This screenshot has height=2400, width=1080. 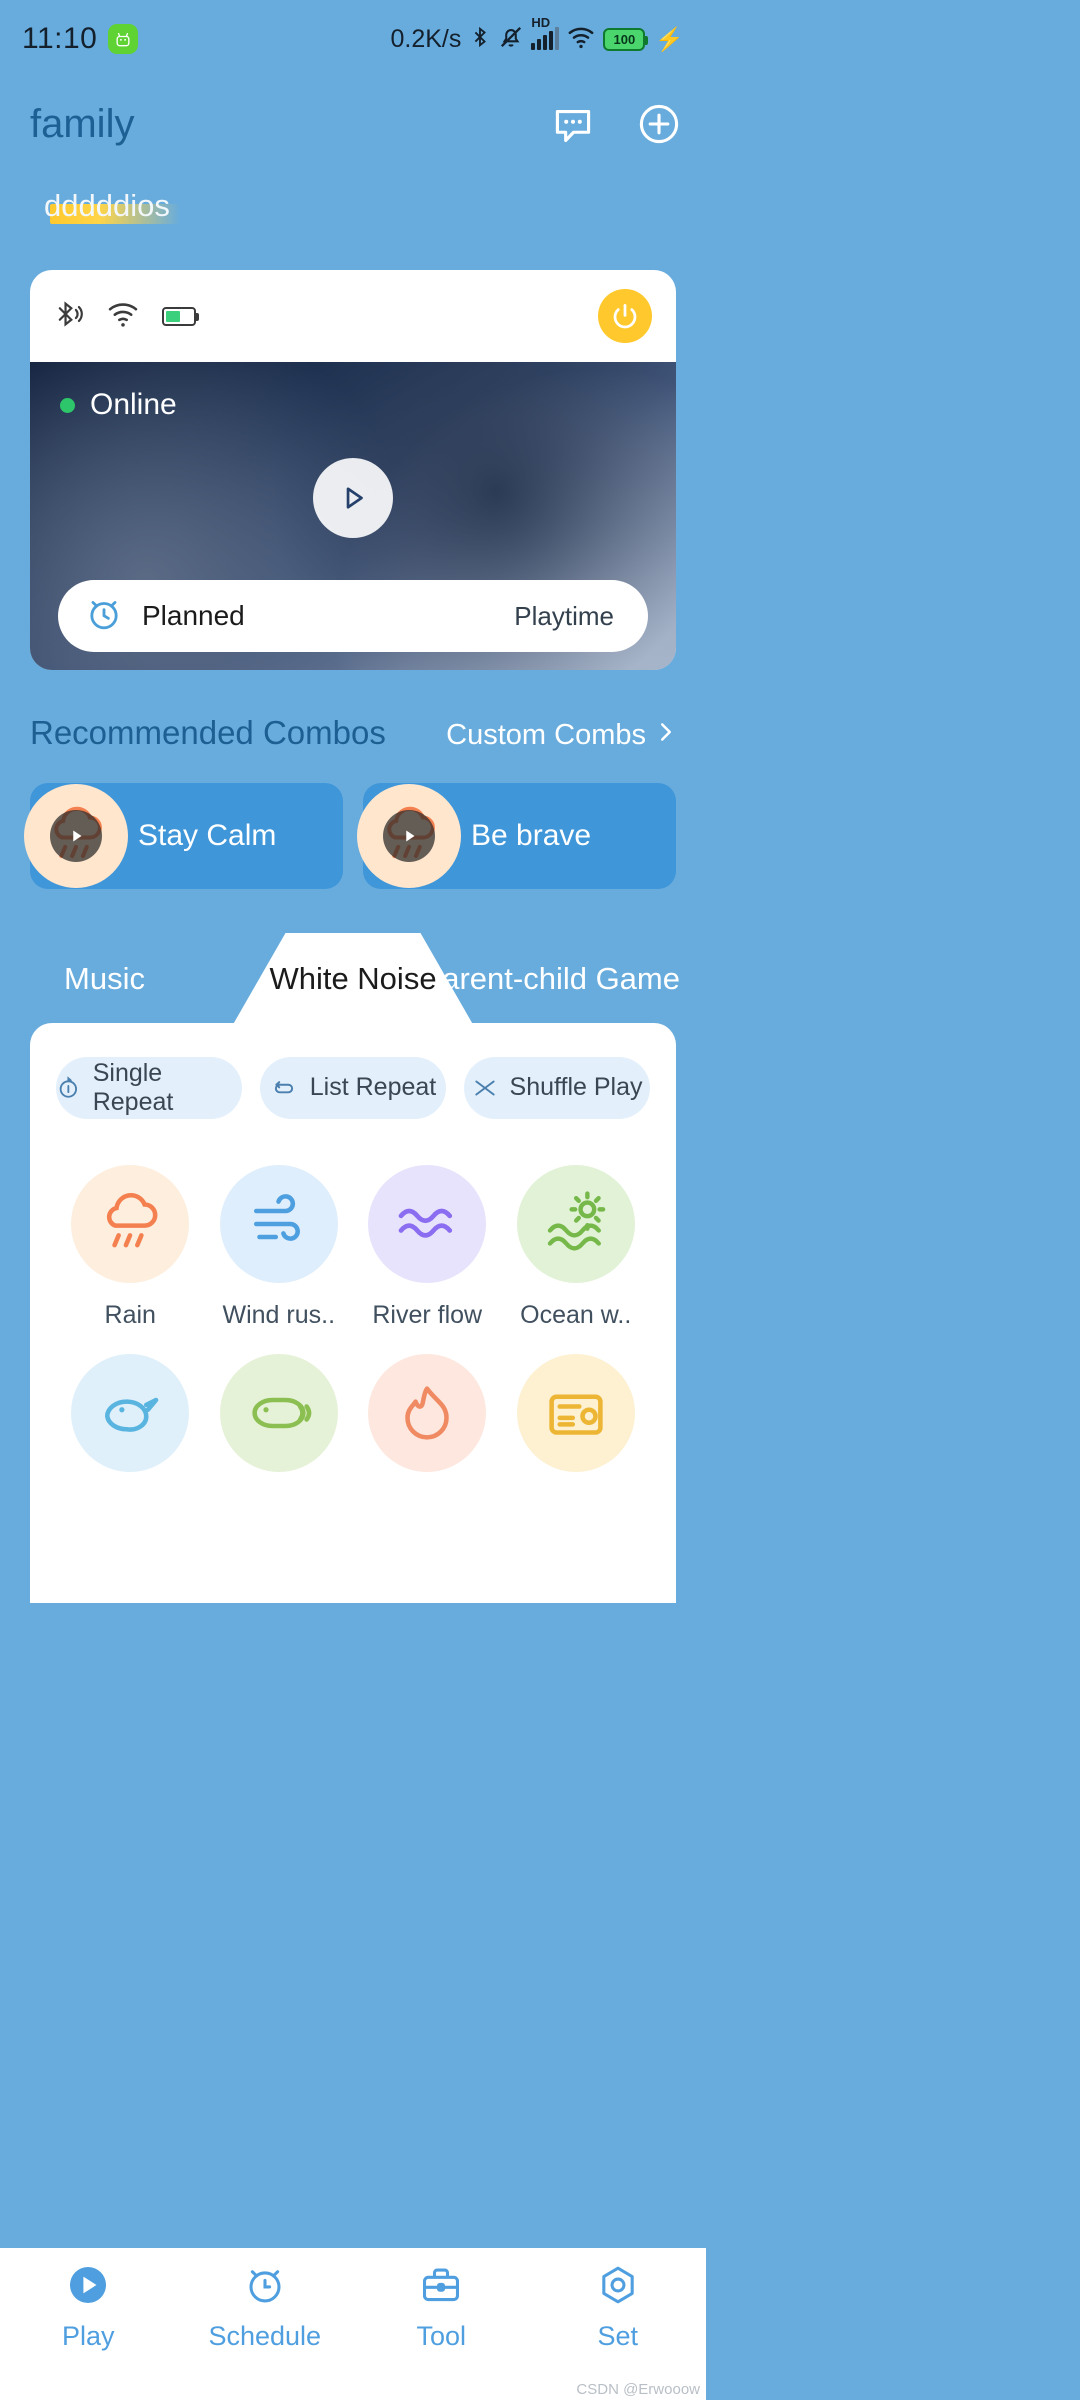 I want to click on hd-label: HD, so click(x=541, y=22).